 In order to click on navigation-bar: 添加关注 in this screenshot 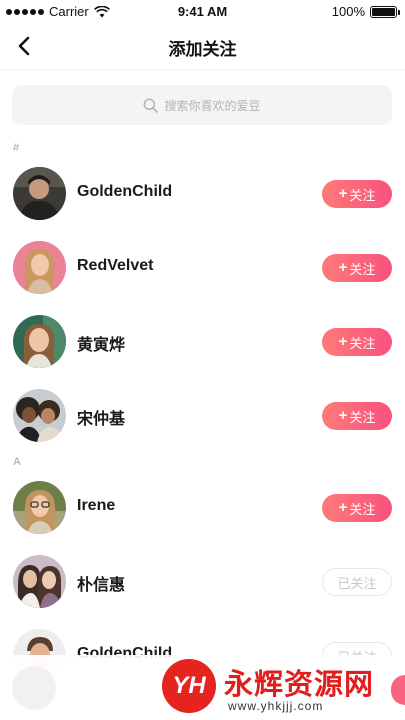, I will do `click(202, 46)`.